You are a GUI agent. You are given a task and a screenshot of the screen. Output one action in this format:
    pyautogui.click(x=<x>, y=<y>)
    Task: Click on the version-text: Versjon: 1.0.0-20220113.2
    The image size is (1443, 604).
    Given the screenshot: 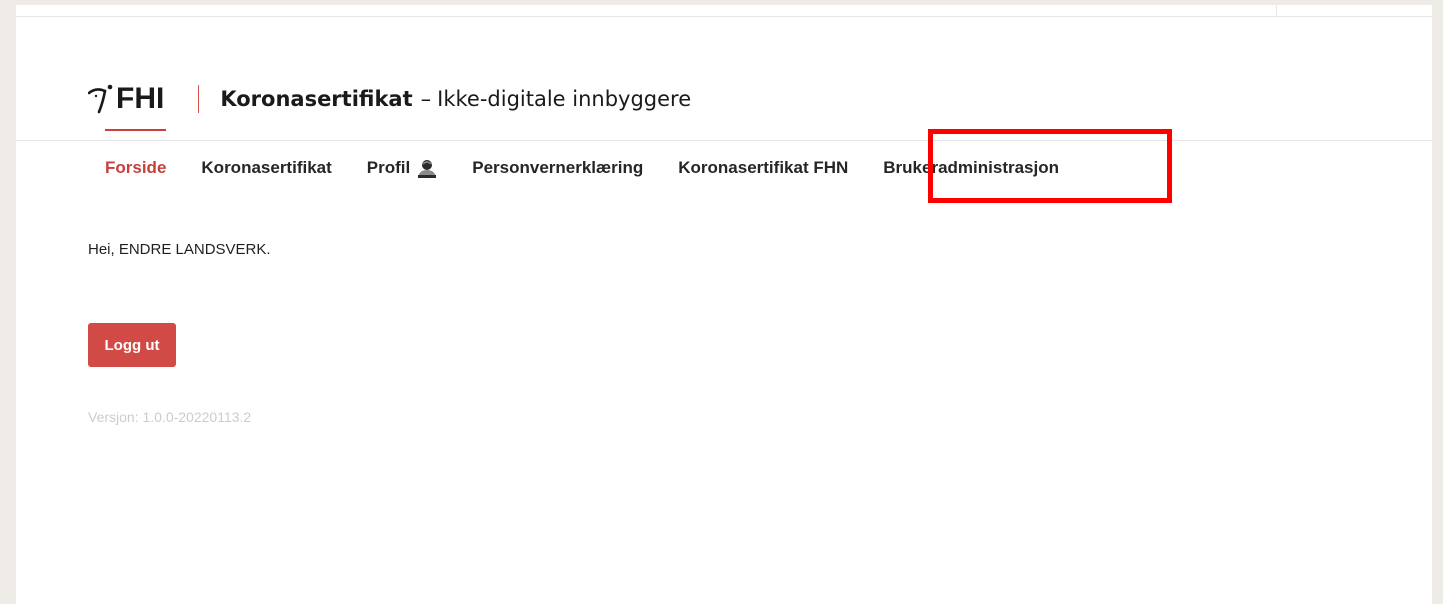 What is the action you would take?
    pyautogui.click(x=170, y=417)
    